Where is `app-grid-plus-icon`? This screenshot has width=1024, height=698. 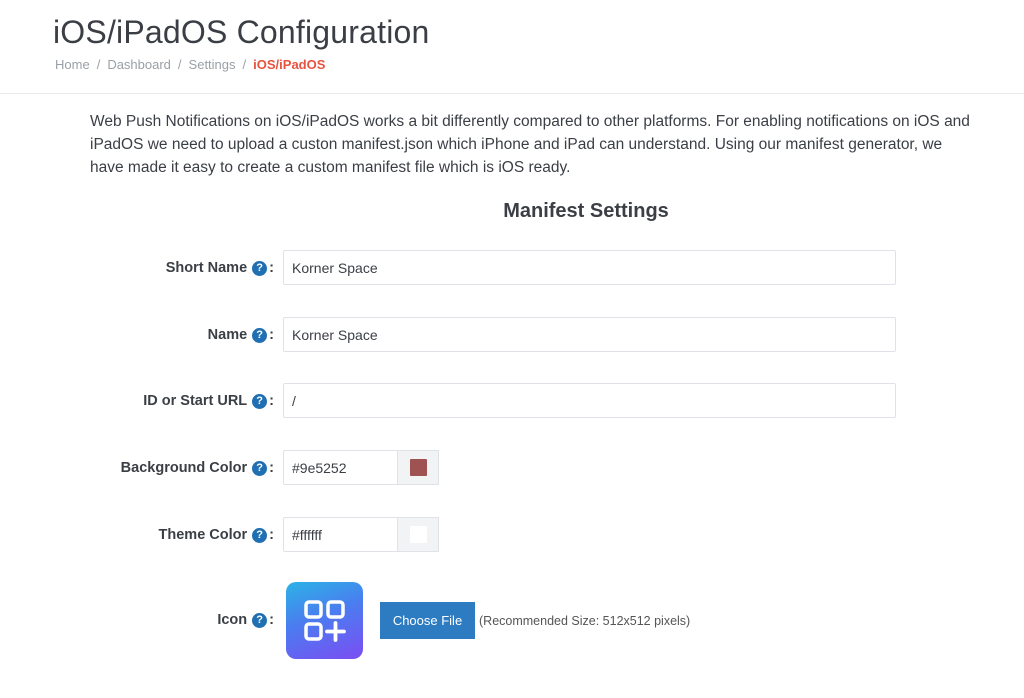 app-grid-plus-icon is located at coordinates (324, 620).